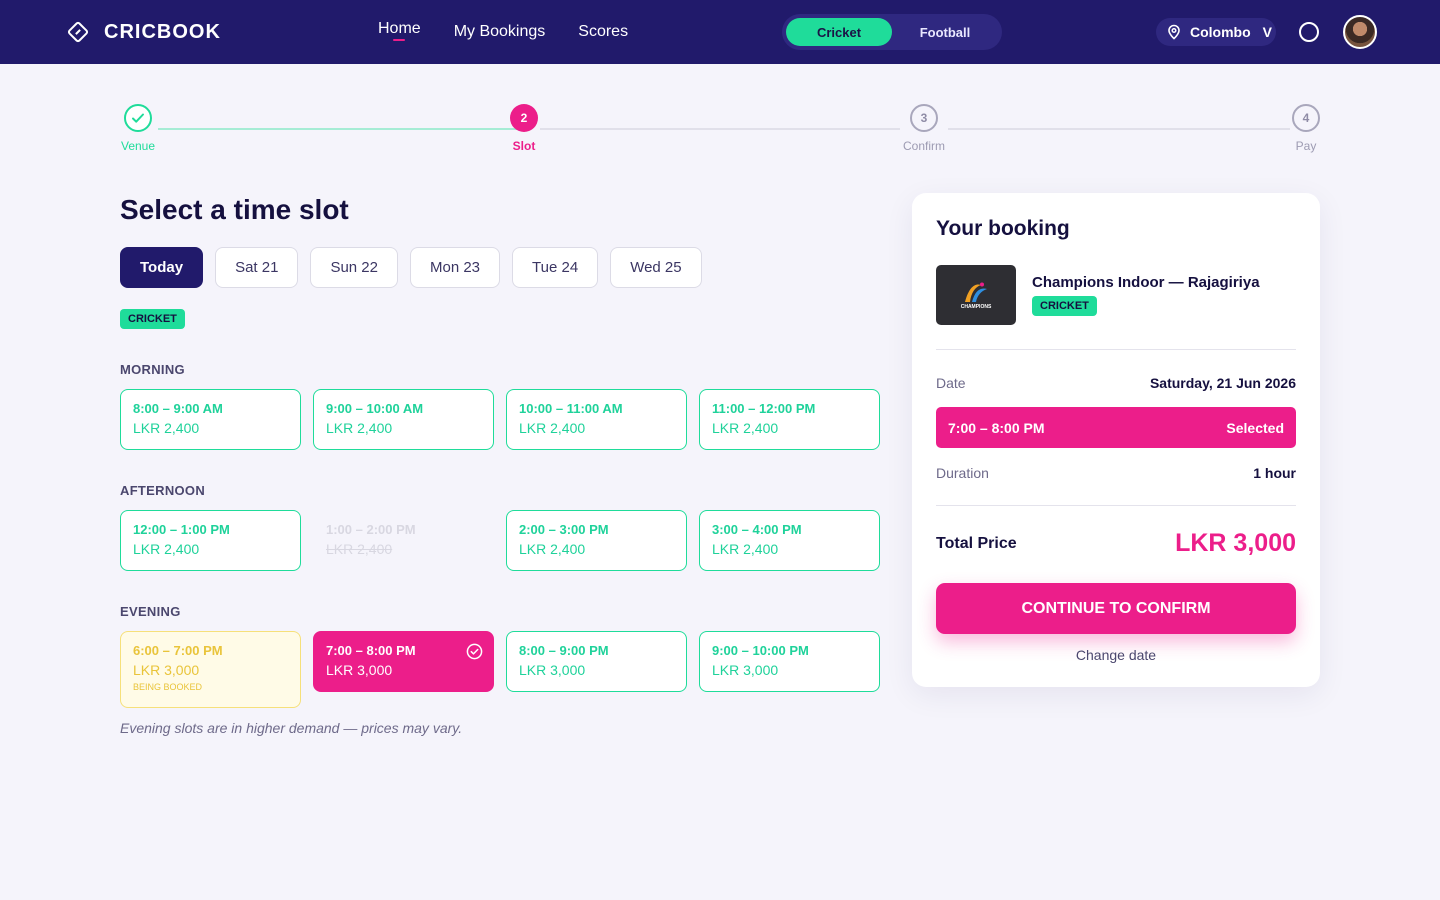 The width and height of the screenshot is (1440, 900). I want to click on time-slot: 3:00 – 4:00 PM LKR 2,400, so click(789, 540).